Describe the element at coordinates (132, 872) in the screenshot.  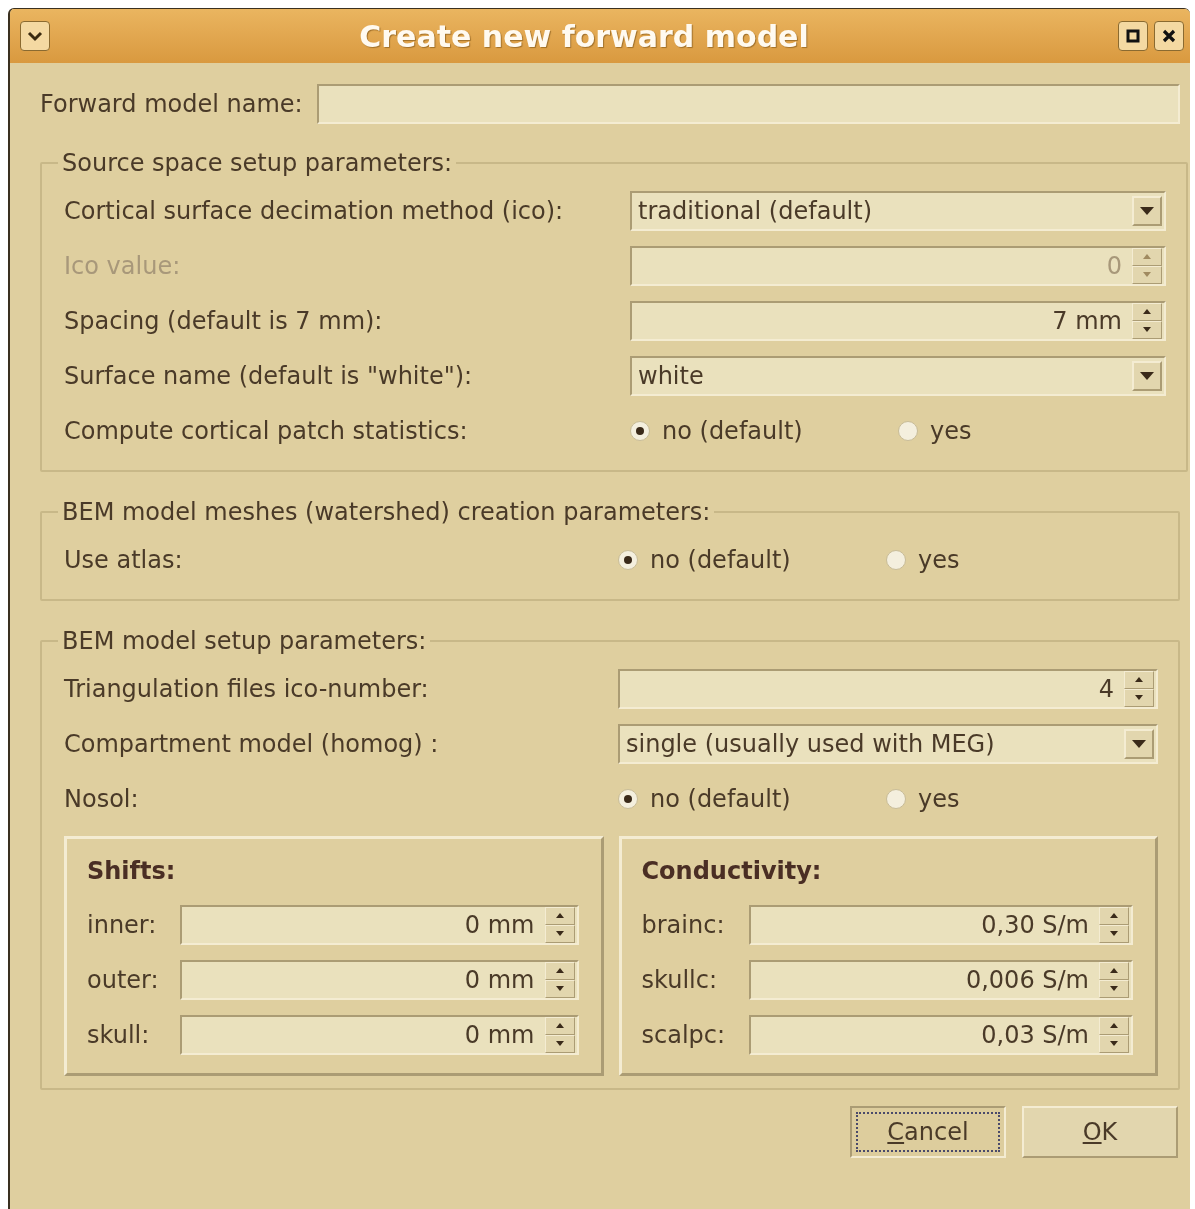
I see `panel-title: Shifts:` at that location.